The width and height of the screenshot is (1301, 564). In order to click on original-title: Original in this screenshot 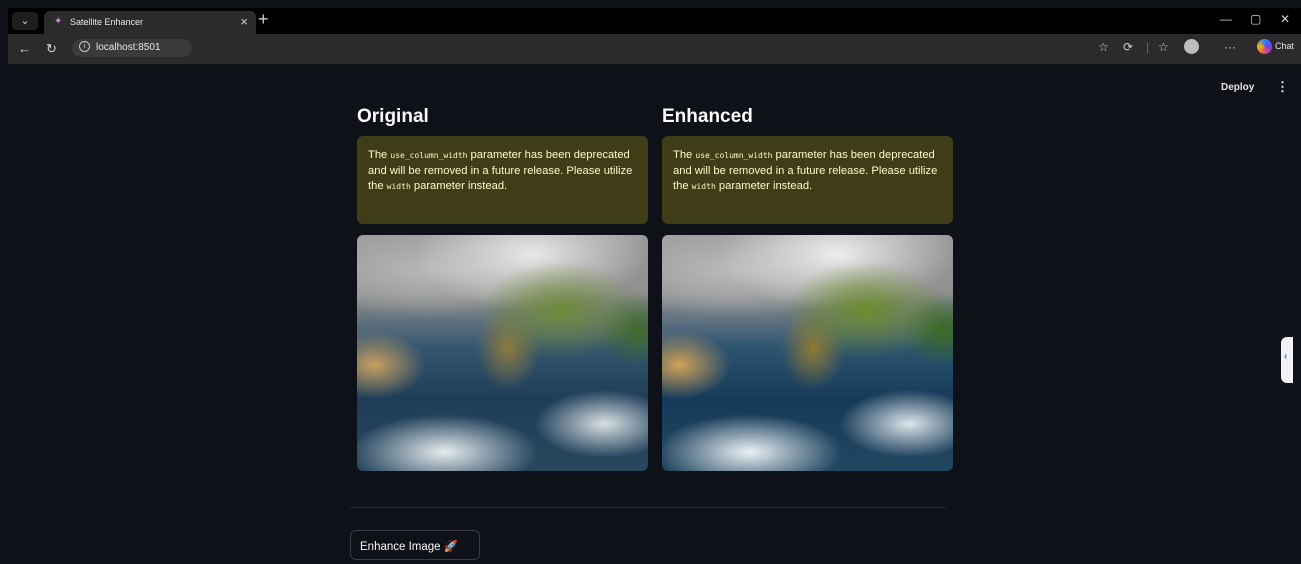, I will do `click(393, 116)`.